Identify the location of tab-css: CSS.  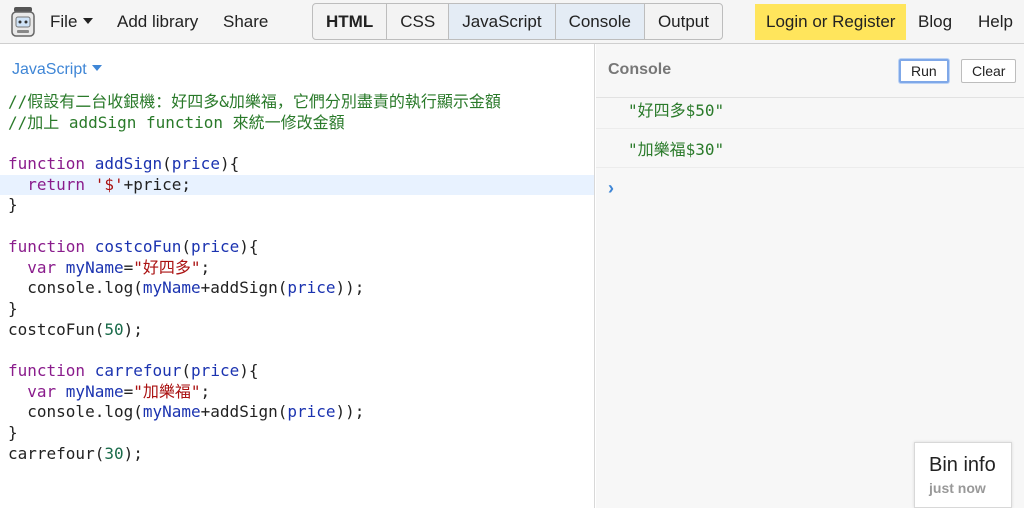
(417, 21).